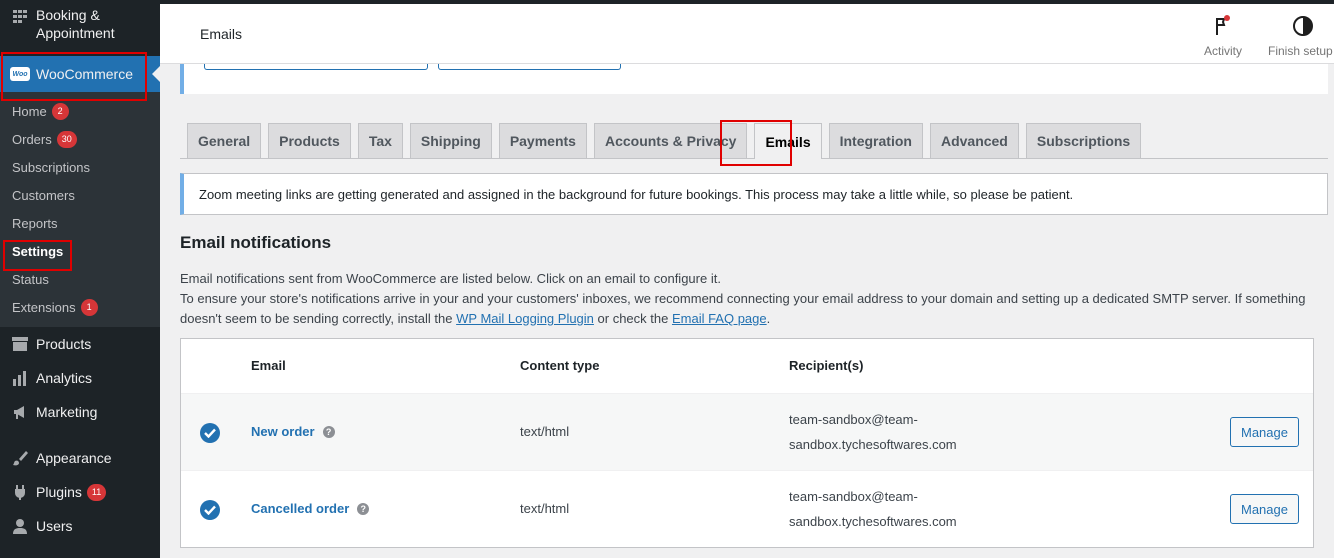 The image size is (1334, 558). Describe the element at coordinates (80, 344) in the screenshot. I see `menu-item-products: Products` at that location.